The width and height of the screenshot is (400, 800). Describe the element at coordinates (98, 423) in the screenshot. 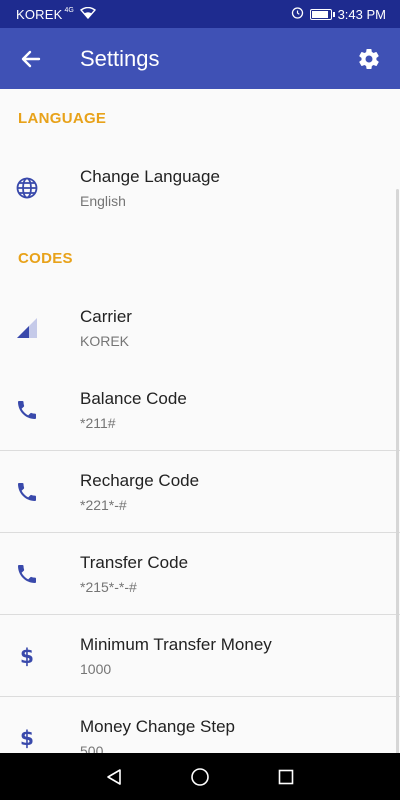

I see `pref-summary: *211#` at that location.